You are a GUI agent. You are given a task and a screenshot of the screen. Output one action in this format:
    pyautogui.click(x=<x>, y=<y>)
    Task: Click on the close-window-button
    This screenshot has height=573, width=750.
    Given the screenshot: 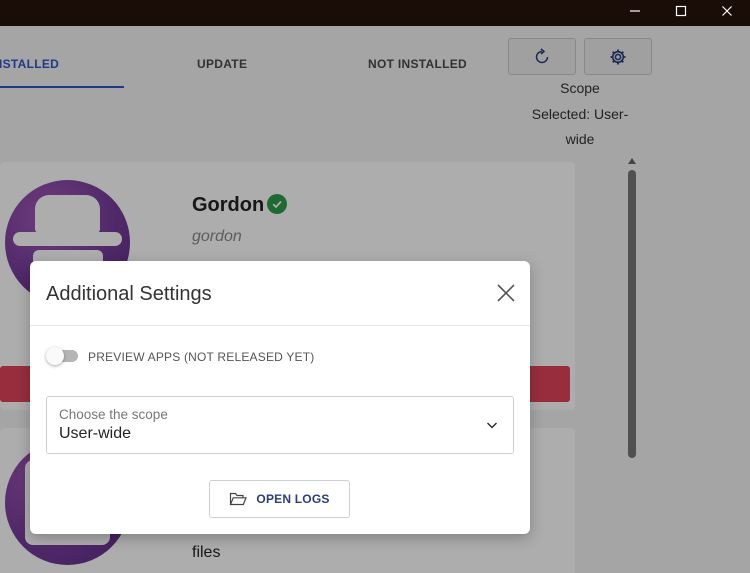 What is the action you would take?
    pyautogui.click(x=727, y=11)
    